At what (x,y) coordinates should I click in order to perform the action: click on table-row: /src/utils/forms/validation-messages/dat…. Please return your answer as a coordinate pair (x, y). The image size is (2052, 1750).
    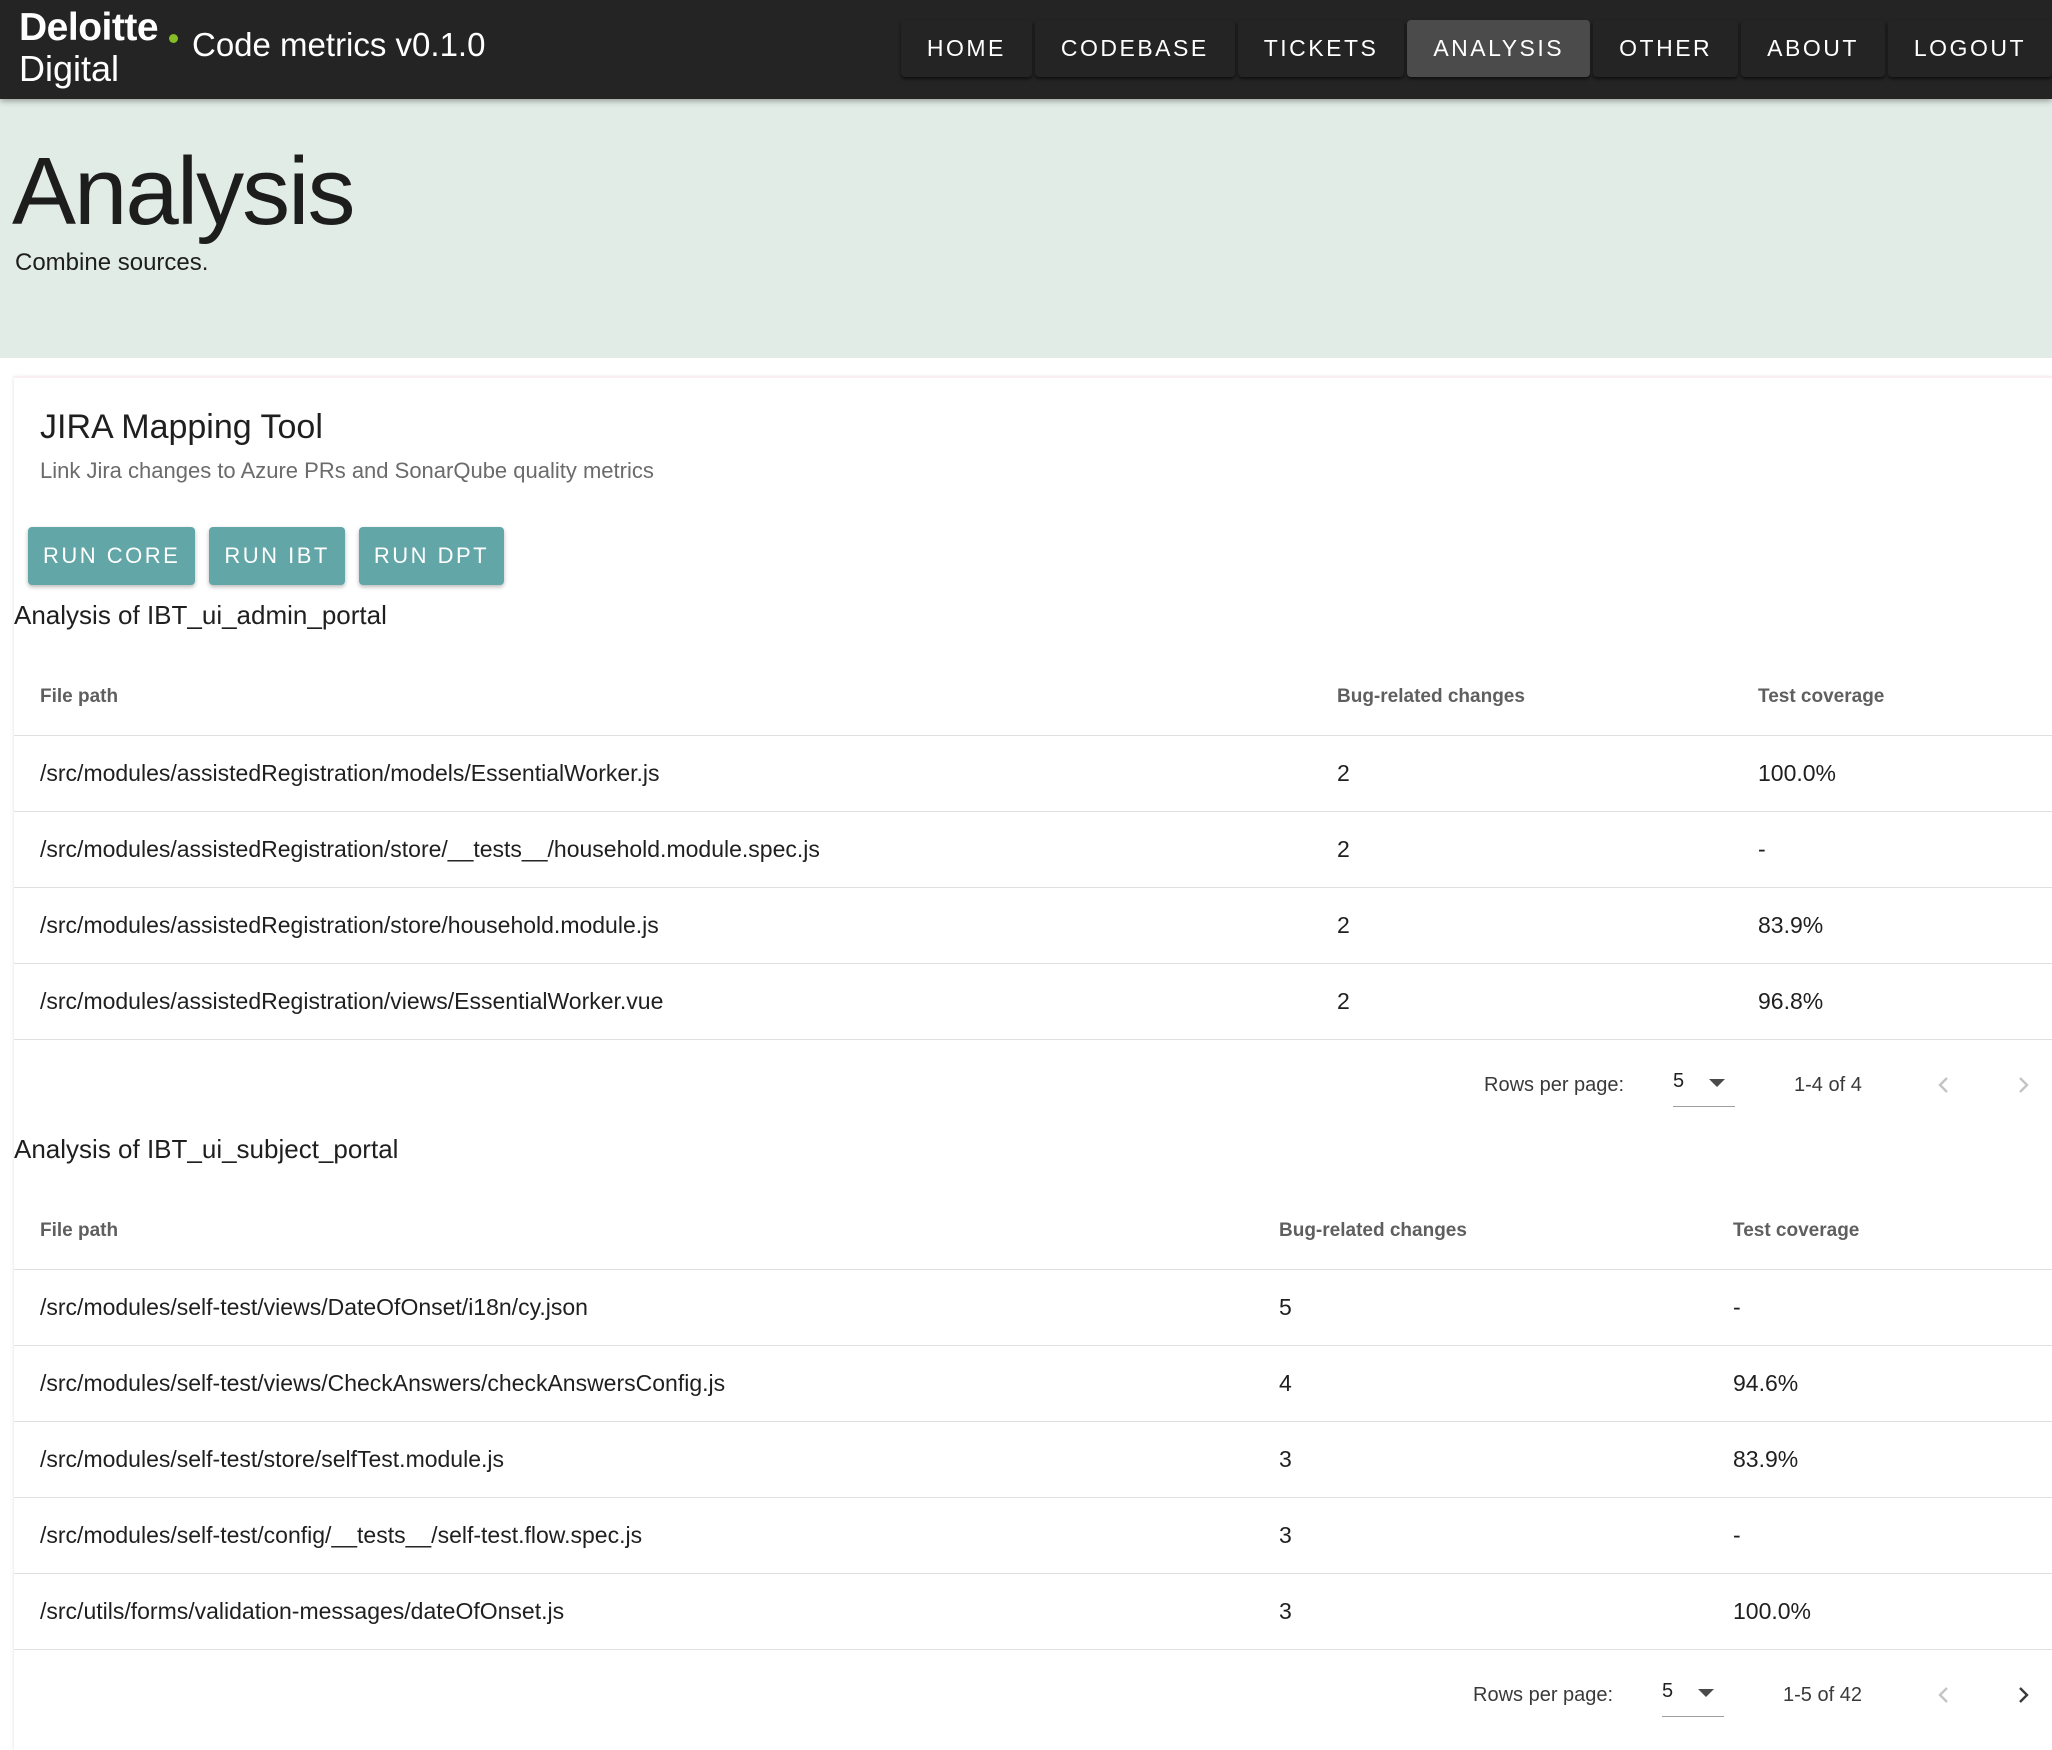
    Looking at the image, I should click on (1033, 1612).